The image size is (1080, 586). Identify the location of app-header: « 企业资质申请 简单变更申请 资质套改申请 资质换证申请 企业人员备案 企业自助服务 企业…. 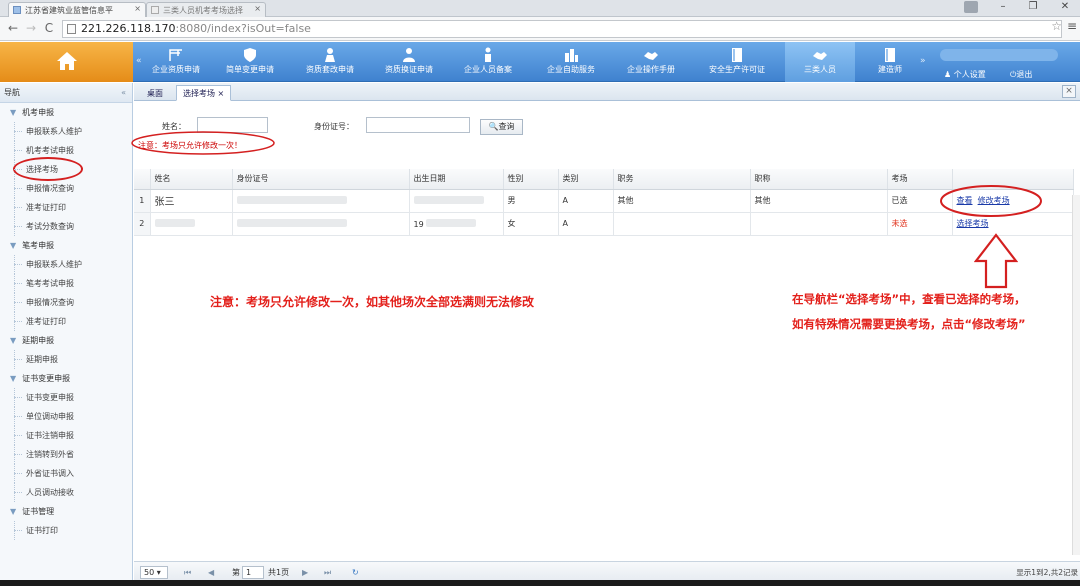
(540, 62).